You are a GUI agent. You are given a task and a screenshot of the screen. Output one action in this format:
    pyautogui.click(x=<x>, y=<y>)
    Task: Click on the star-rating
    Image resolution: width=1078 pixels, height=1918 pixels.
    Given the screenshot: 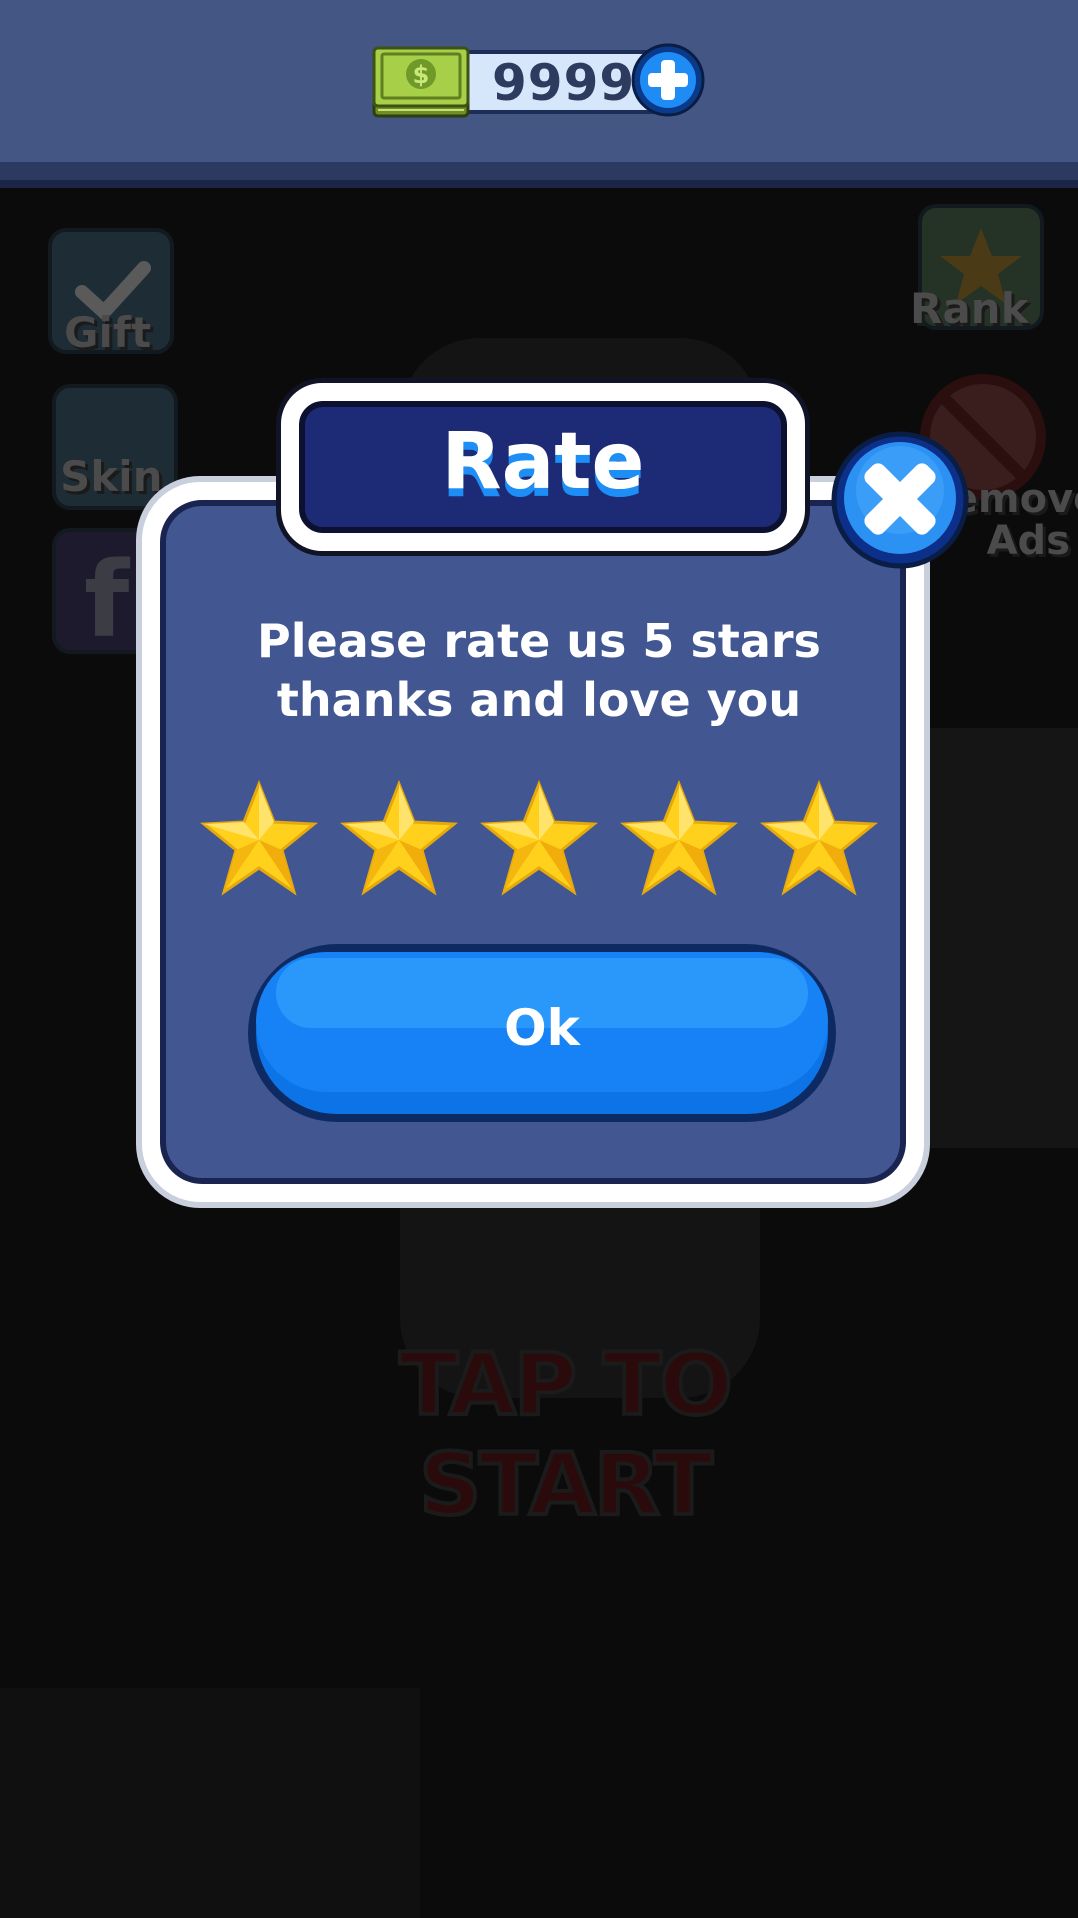 What is the action you would take?
    pyautogui.click(x=540, y=840)
    